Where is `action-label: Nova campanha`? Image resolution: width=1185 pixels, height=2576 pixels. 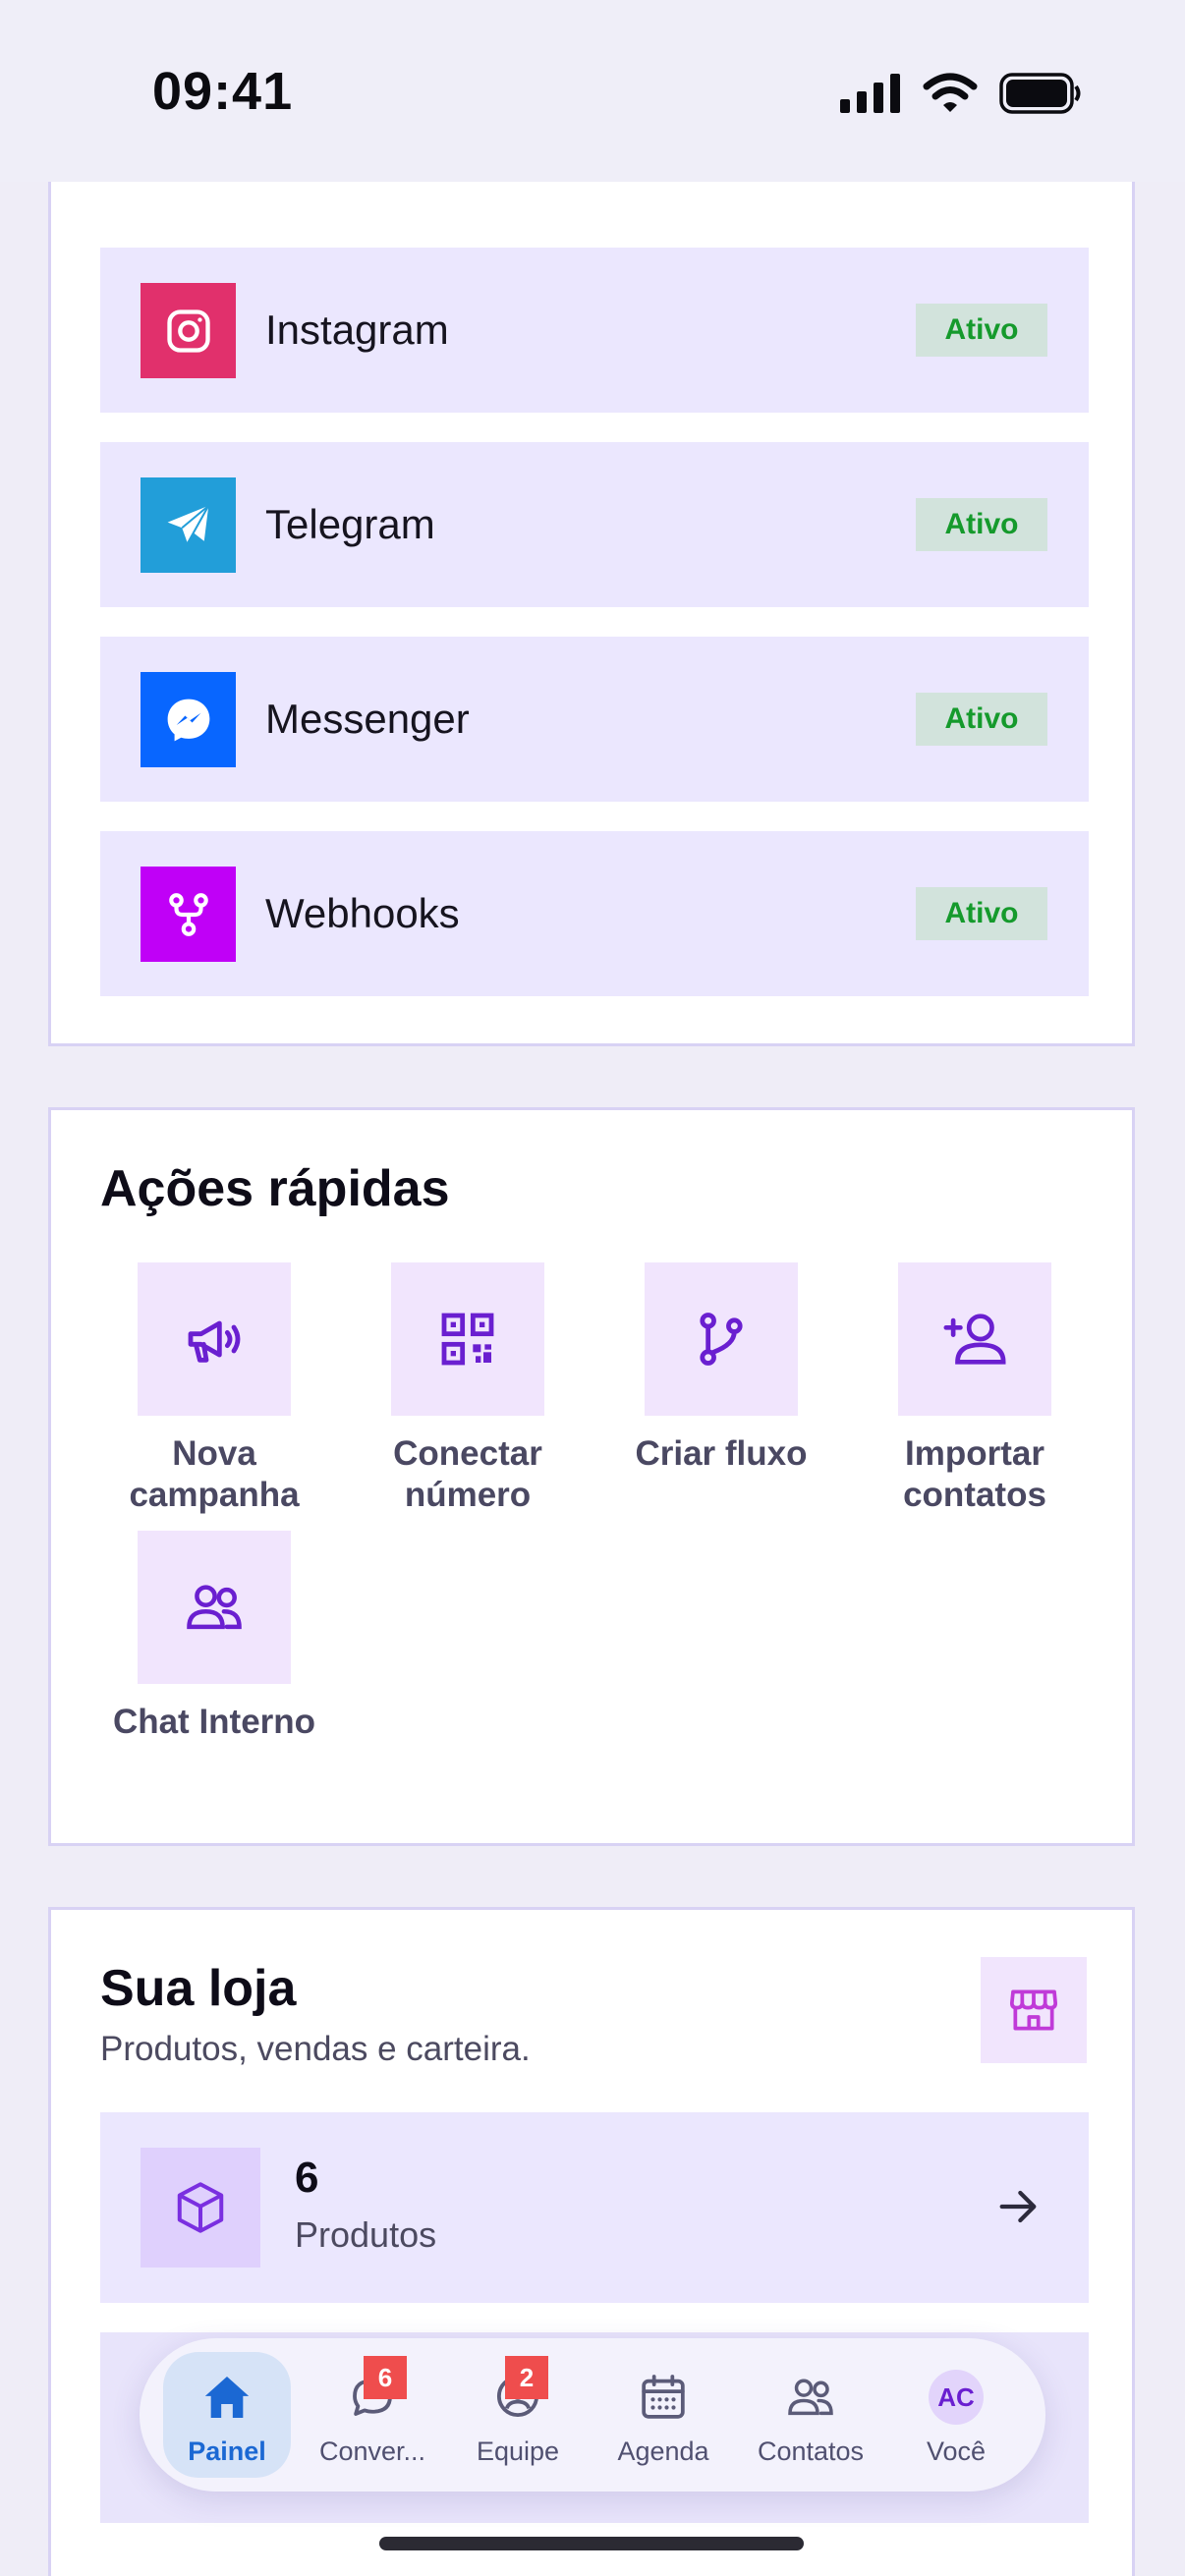
action-label: Nova campanha is located at coordinates (215, 1474).